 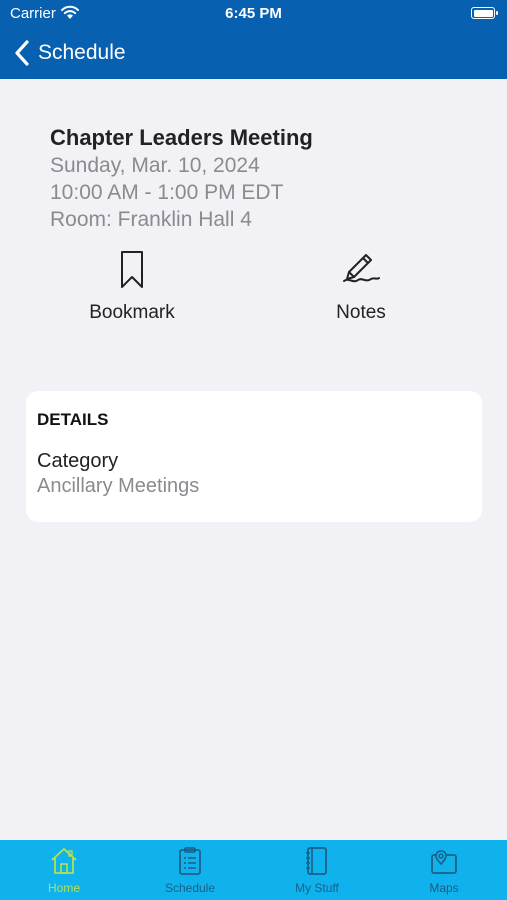 I want to click on details-card: DETAILS Category Ancillary Meetings, so click(x=254, y=456).